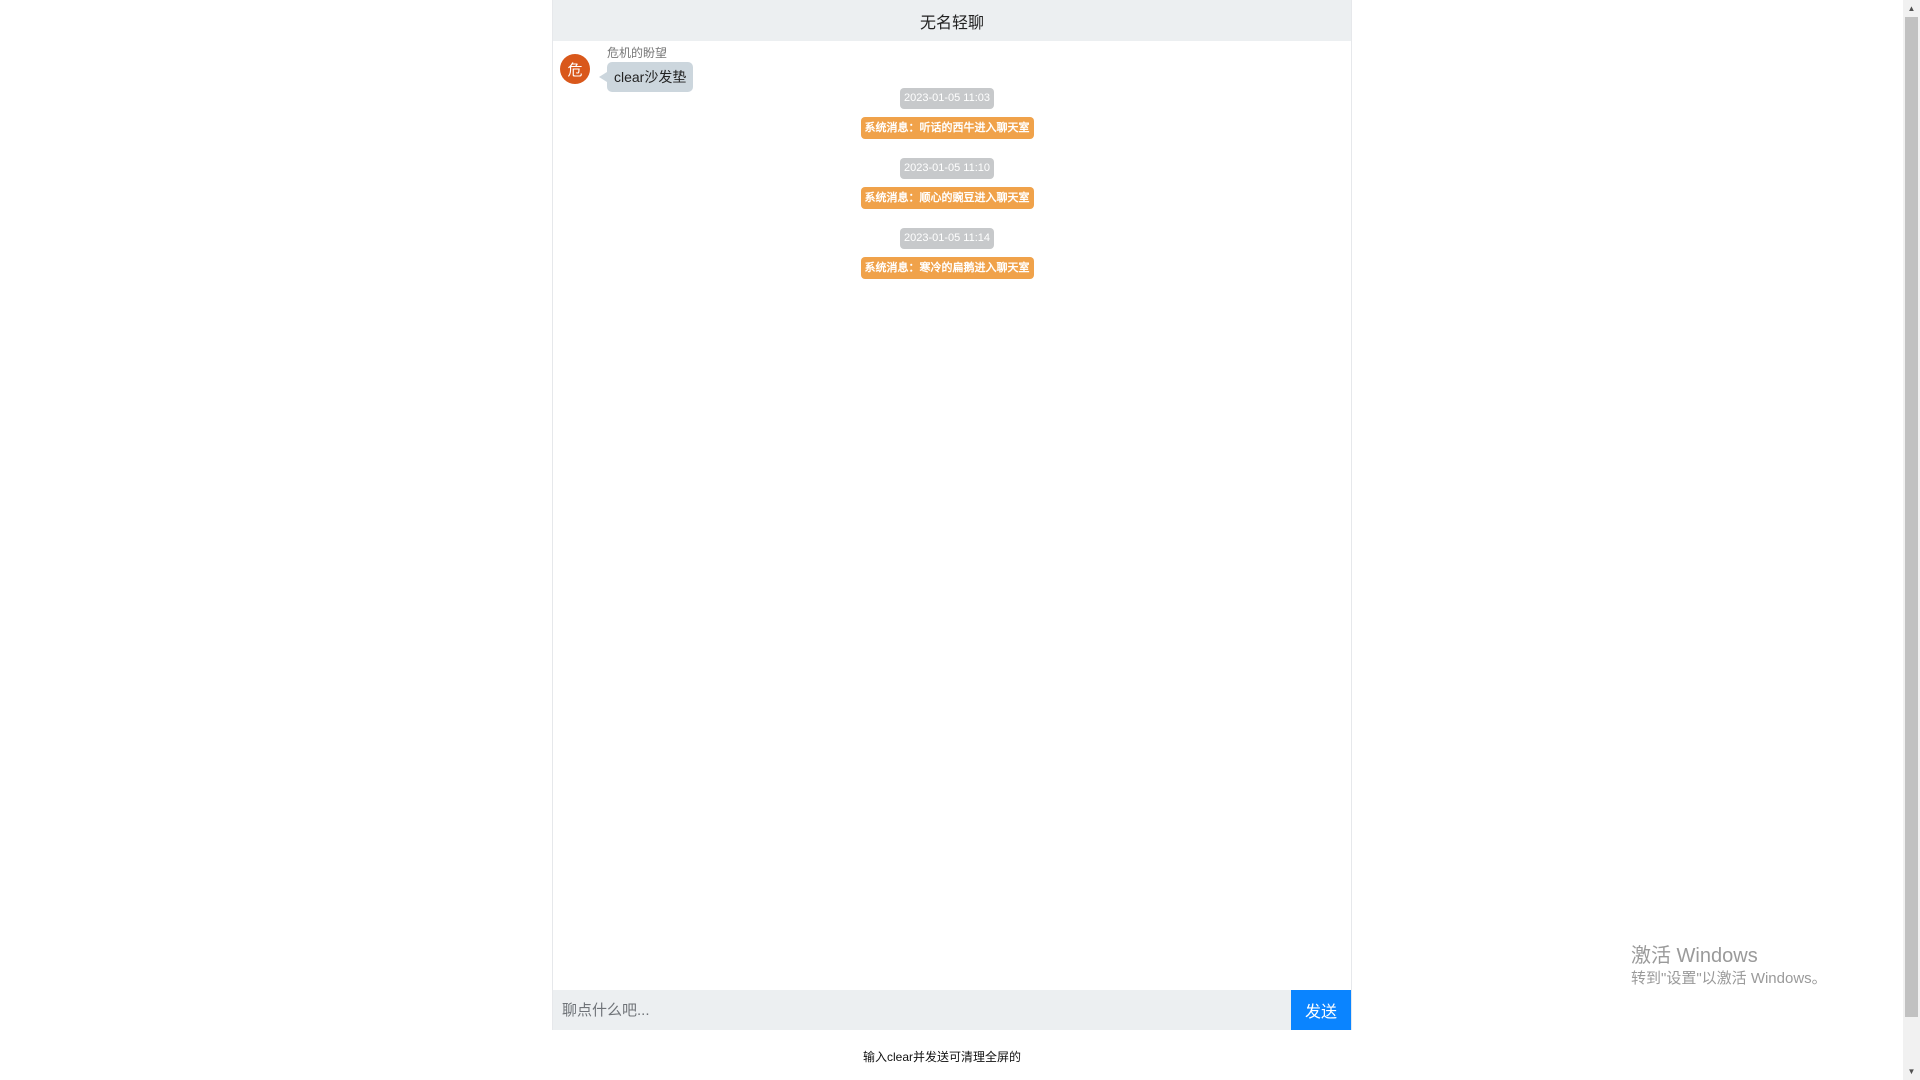 The width and height of the screenshot is (1920, 1080). Describe the element at coordinates (1729, 978) in the screenshot. I see `watermark-subtitle: 转到"设置"以激活 Windows。` at that location.